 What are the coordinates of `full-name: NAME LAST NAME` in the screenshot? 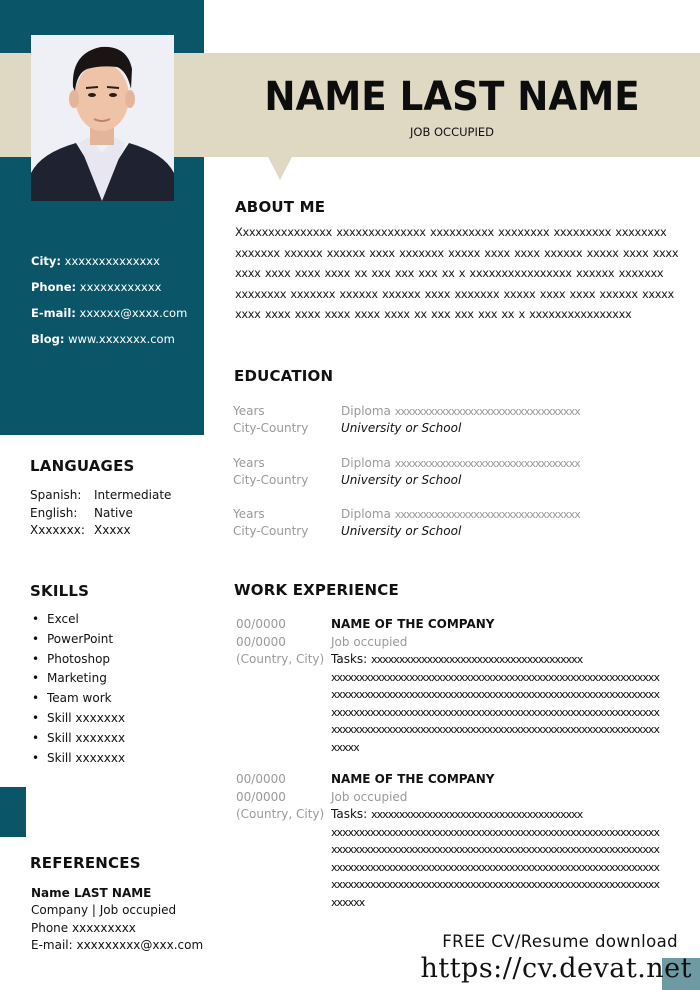 It's located at (452, 97).